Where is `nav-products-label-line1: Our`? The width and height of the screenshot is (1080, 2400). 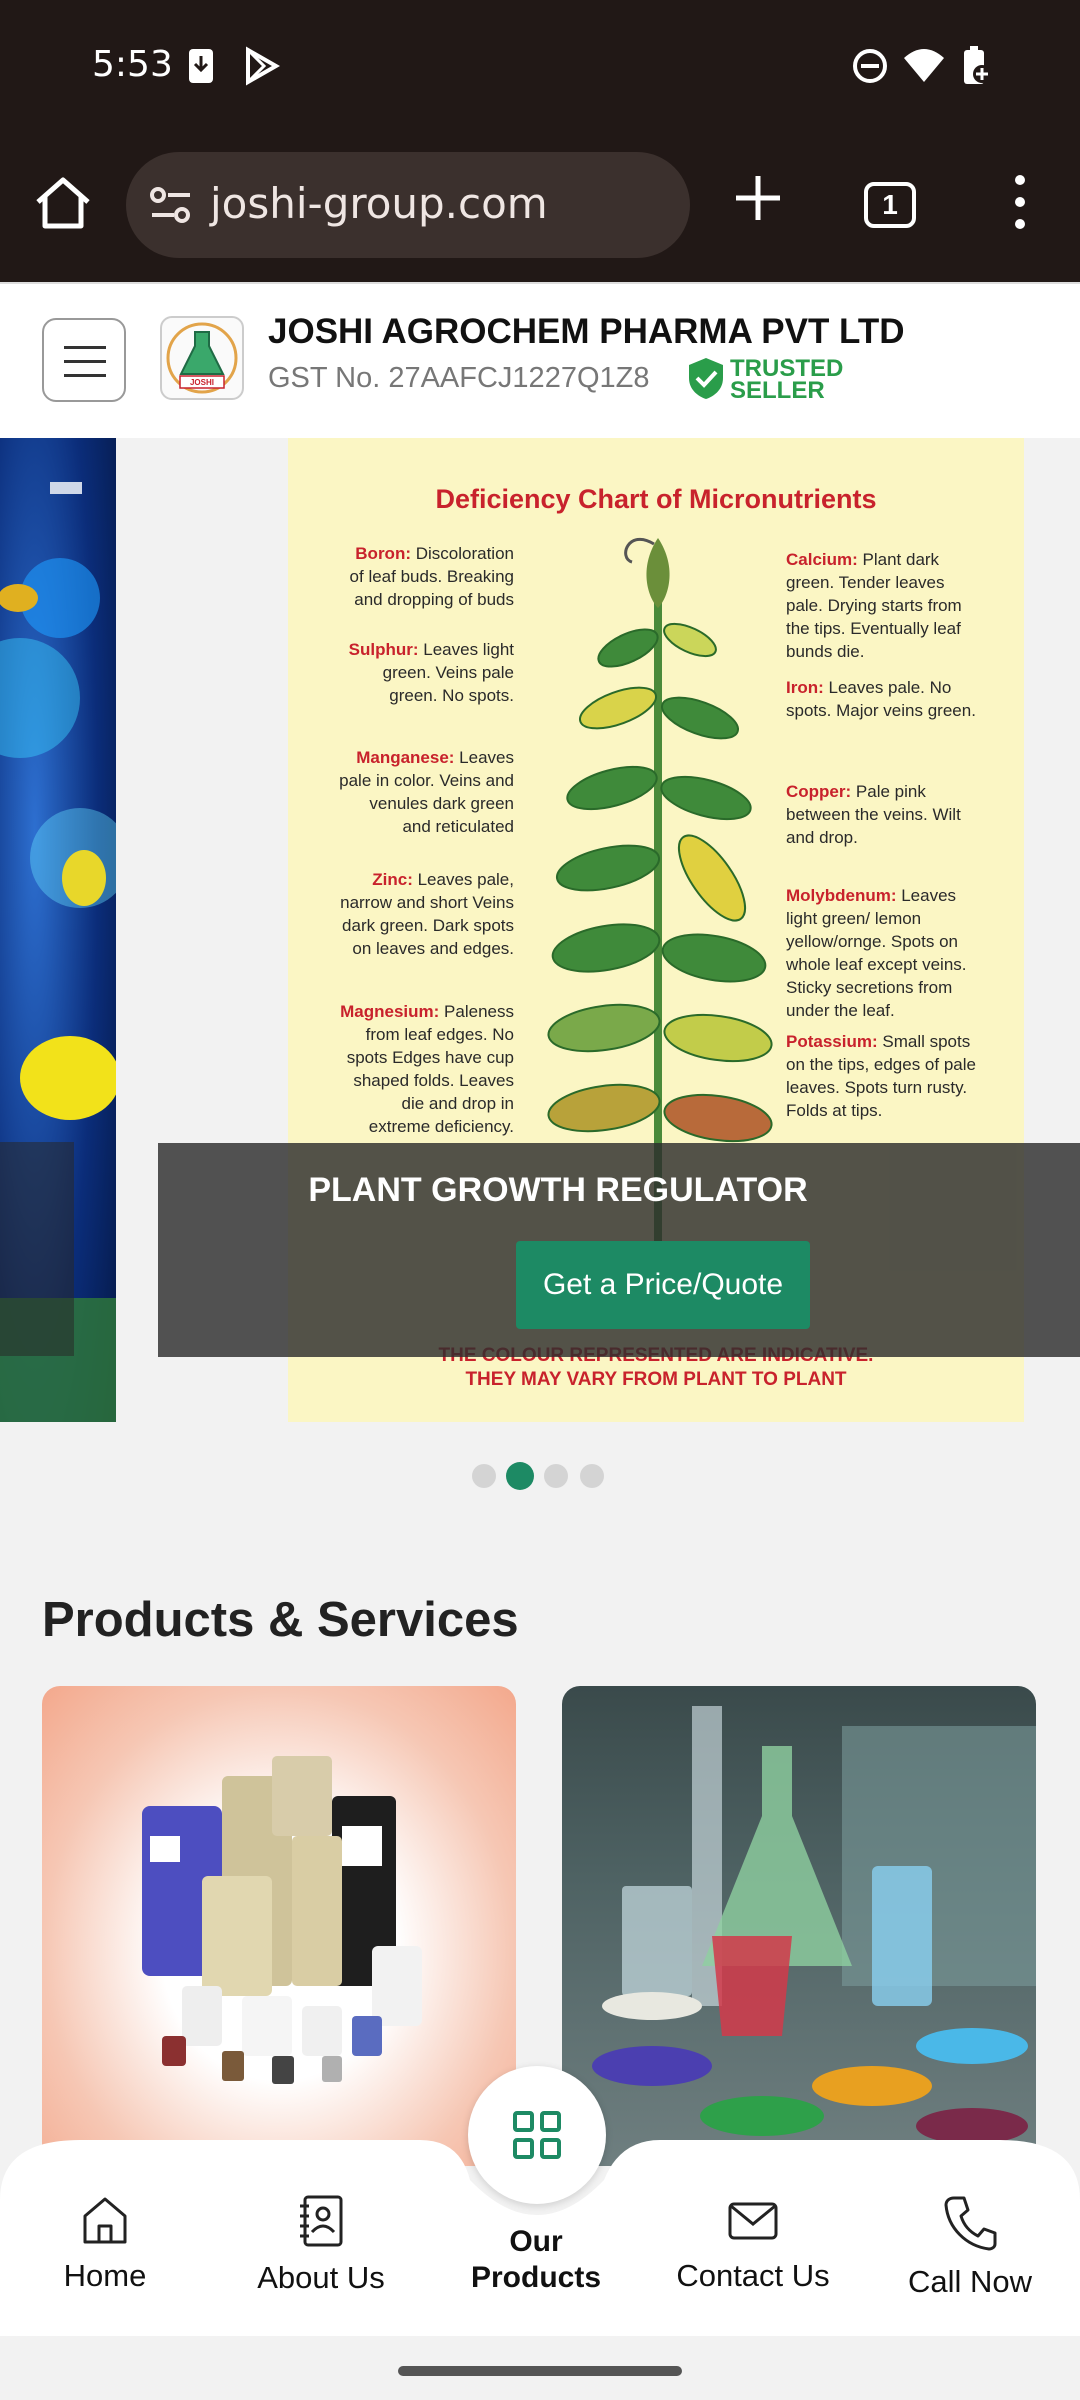
nav-products-label-line1: Our is located at coordinates (536, 2241).